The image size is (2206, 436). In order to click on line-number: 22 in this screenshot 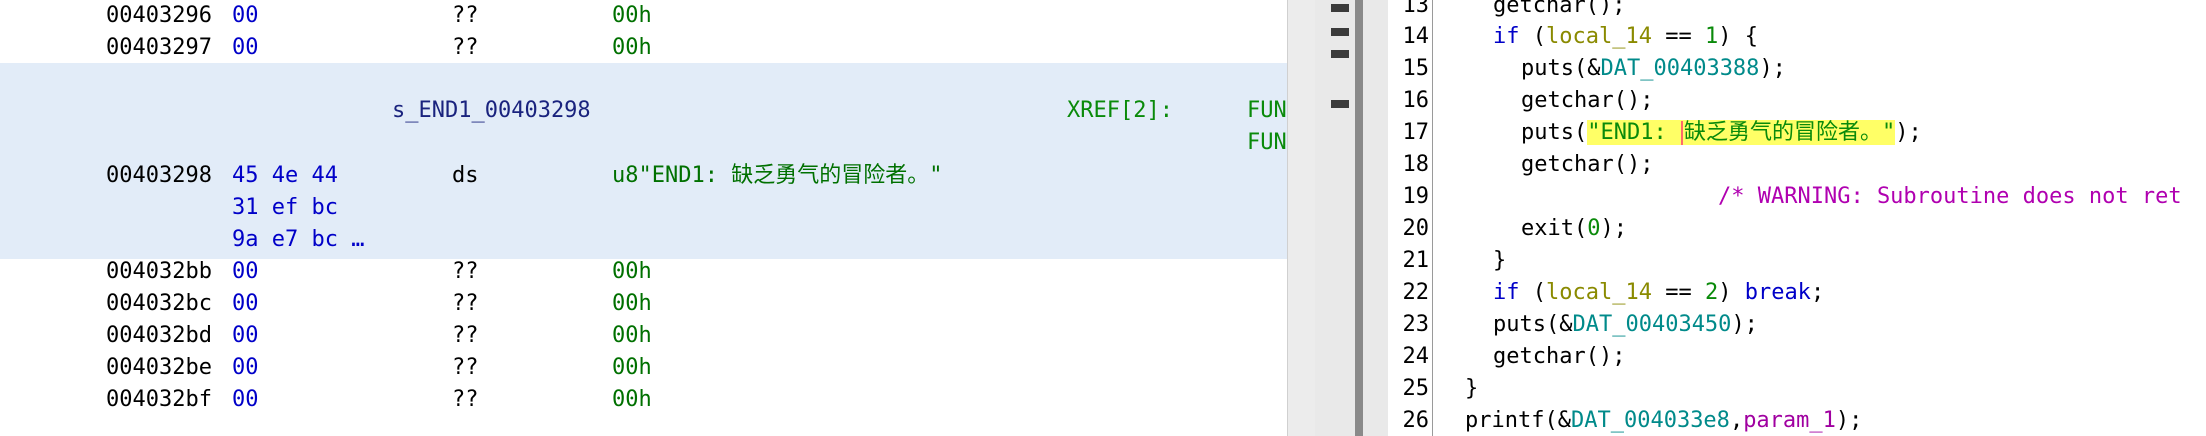, I will do `click(1416, 292)`.